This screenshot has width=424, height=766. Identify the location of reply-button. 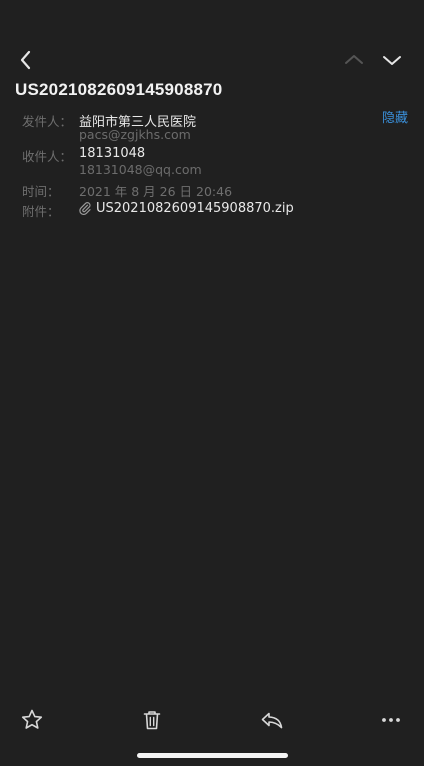
(272, 720).